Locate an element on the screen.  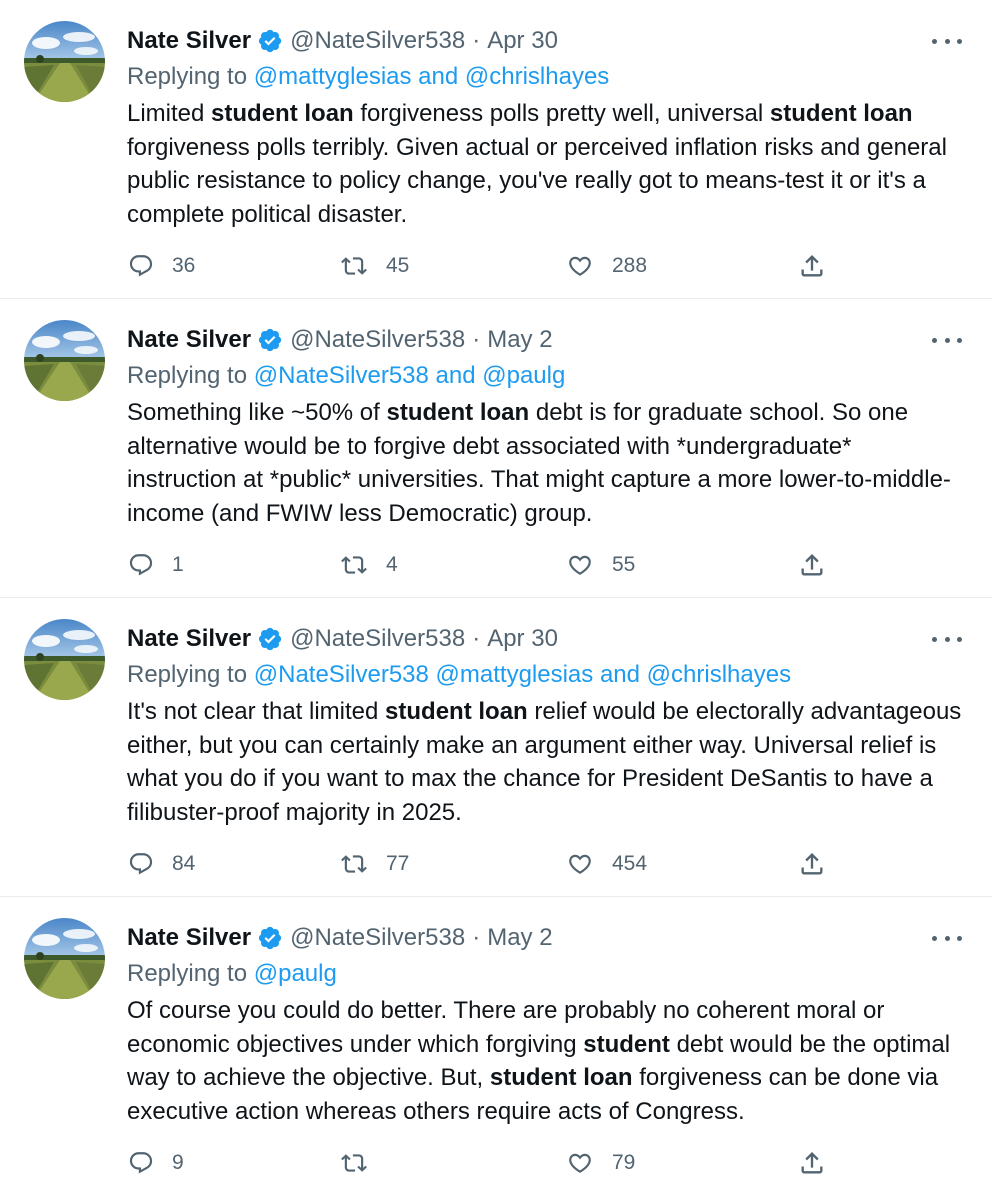
retweet-button: 45 is located at coordinates (374, 266).